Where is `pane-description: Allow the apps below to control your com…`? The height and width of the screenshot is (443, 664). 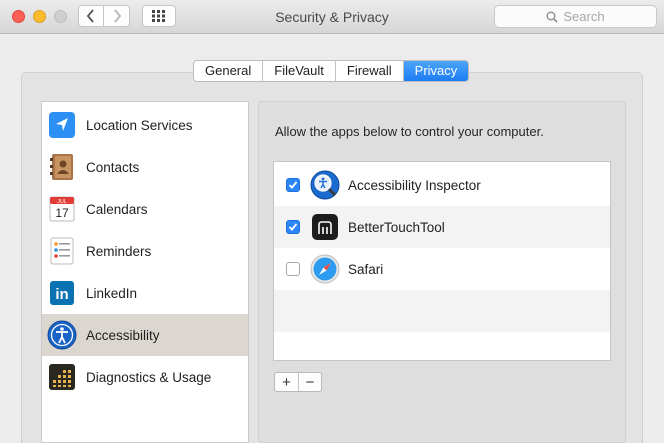
pane-description: Allow the apps below to control your com… is located at coordinates (409, 131).